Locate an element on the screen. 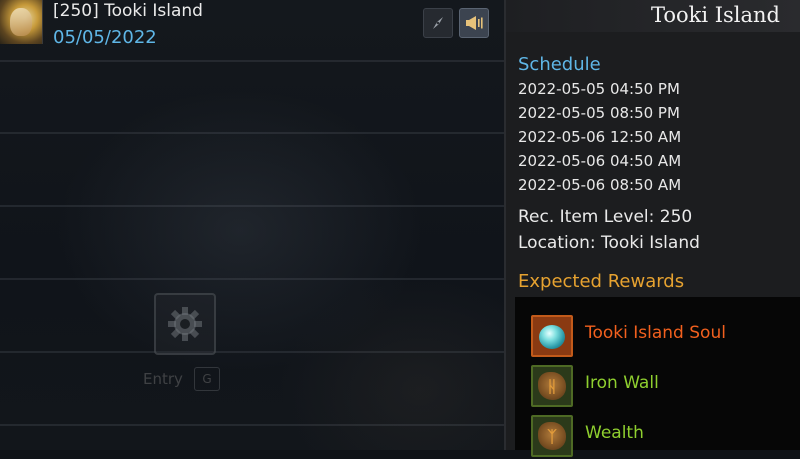 Image resolution: width=800 pixels, height=459 pixels. rec-item-level: Rec. Item Level: 250 is located at coordinates (605, 217).